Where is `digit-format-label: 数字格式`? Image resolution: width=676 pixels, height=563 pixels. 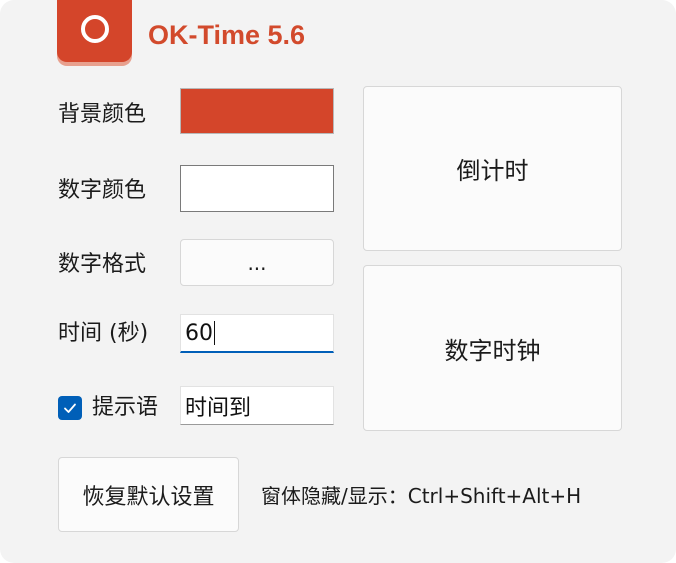 digit-format-label: 数字格式 is located at coordinates (102, 264).